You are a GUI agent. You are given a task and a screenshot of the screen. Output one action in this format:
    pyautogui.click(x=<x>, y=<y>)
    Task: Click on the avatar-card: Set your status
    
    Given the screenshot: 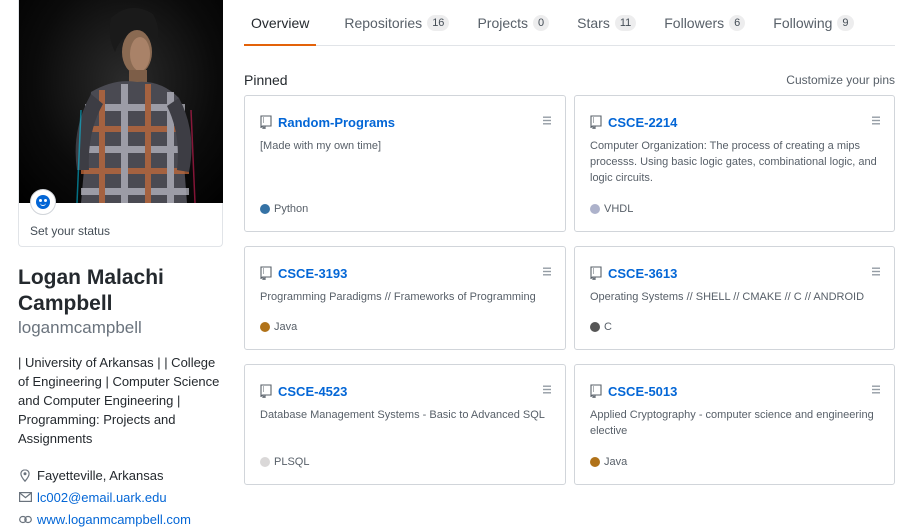 What is the action you would take?
    pyautogui.click(x=120, y=123)
    